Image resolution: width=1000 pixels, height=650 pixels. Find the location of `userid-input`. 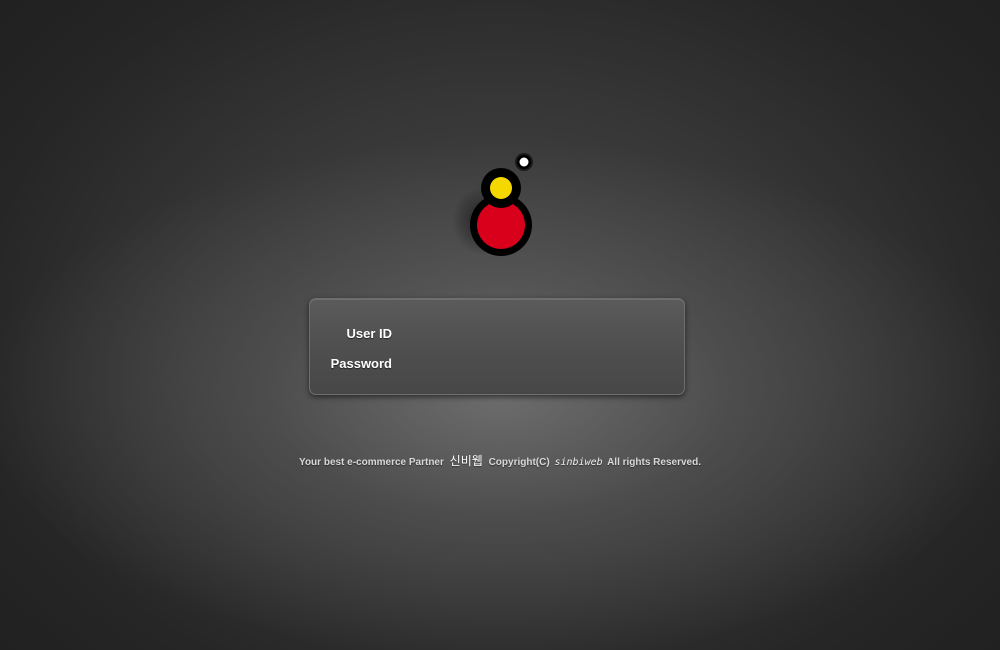

userid-input is located at coordinates (496, 333).